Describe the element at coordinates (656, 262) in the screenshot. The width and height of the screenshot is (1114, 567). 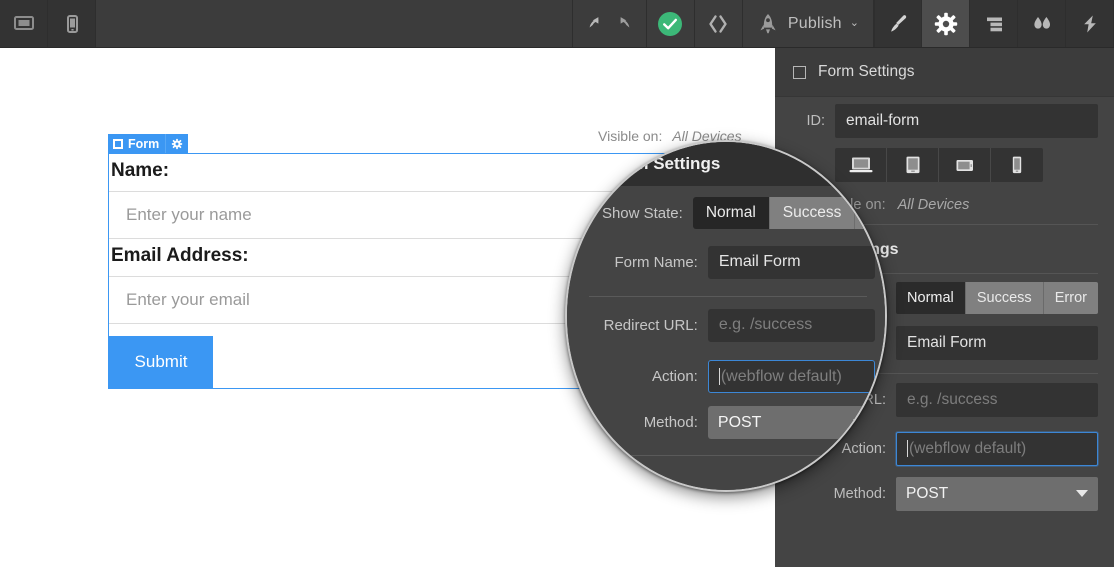
I see `magnified-form-name-label: Form Name:` at that location.